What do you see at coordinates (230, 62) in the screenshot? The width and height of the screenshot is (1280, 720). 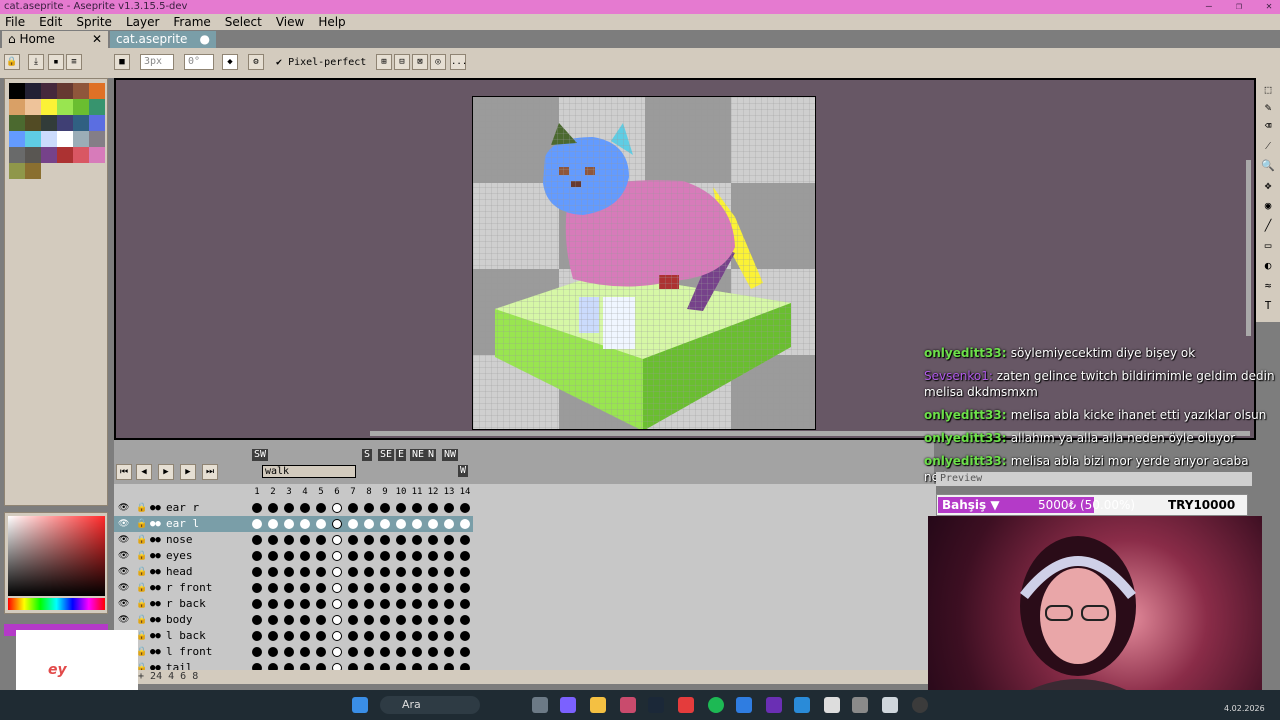 I see `ink-icon: ◆` at bounding box center [230, 62].